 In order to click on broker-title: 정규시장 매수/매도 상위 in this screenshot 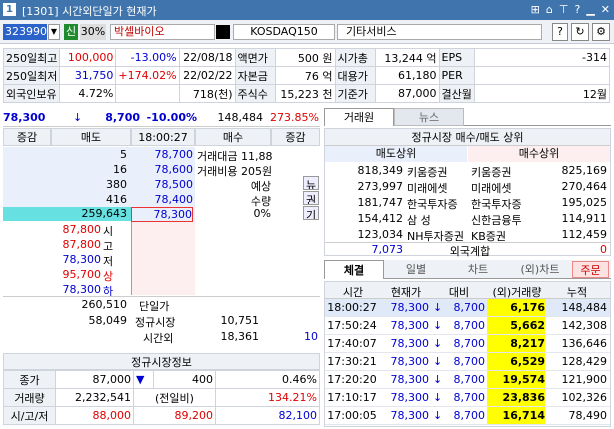, I will do `click(467, 137)`.